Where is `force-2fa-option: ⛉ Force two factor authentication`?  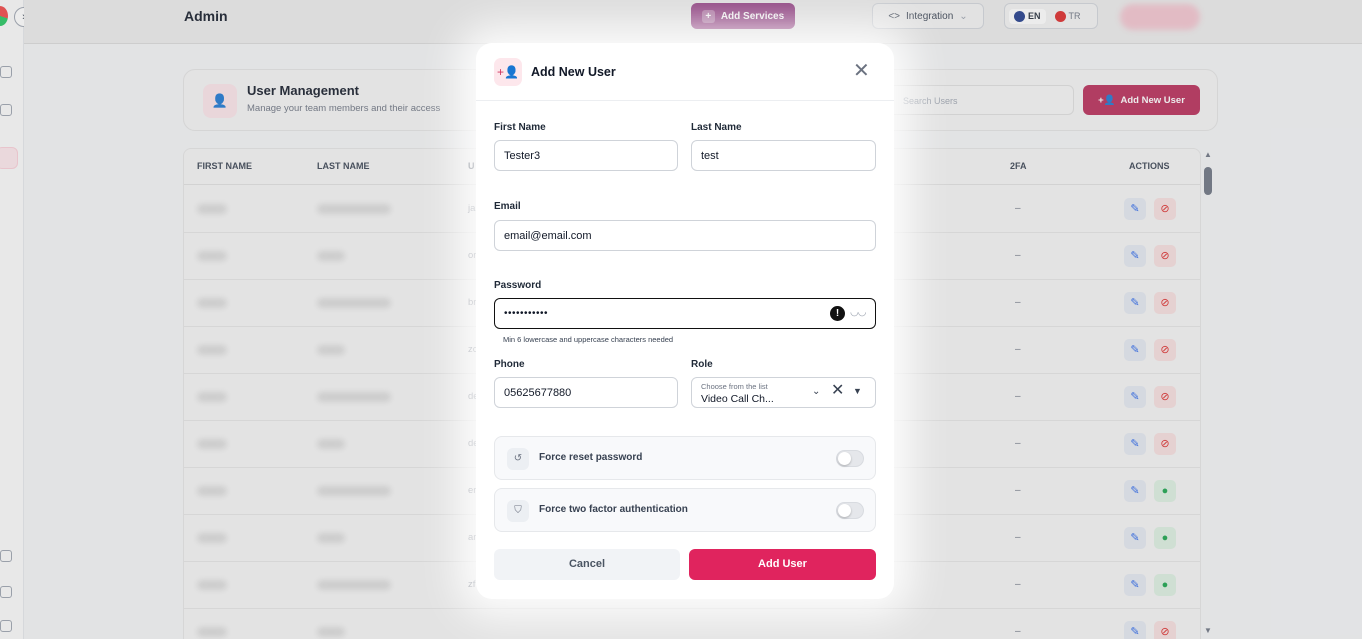 force-2fa-option: ⛉ Force two factor authentication is located at coordinates (685, 510).